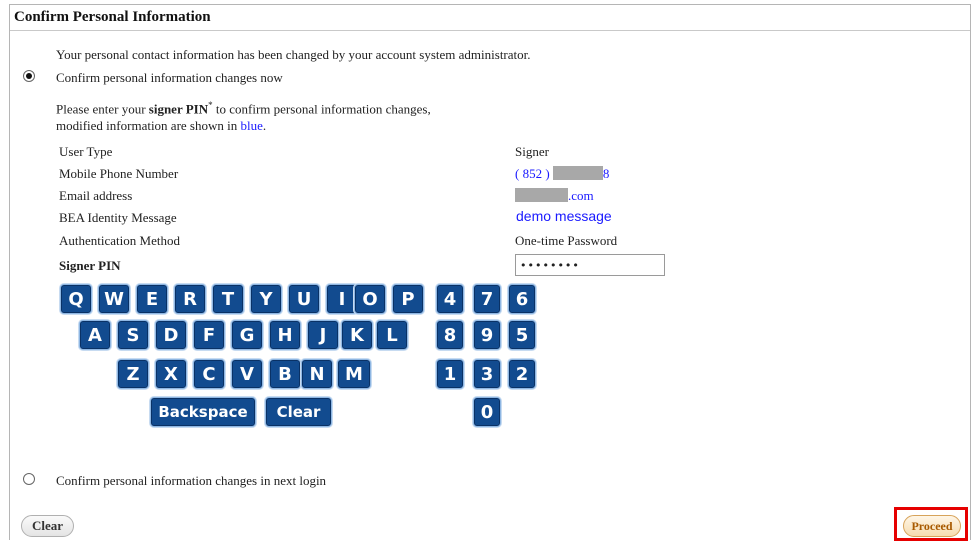  I want to click on user-type-label: User Type, so click(86, 151).